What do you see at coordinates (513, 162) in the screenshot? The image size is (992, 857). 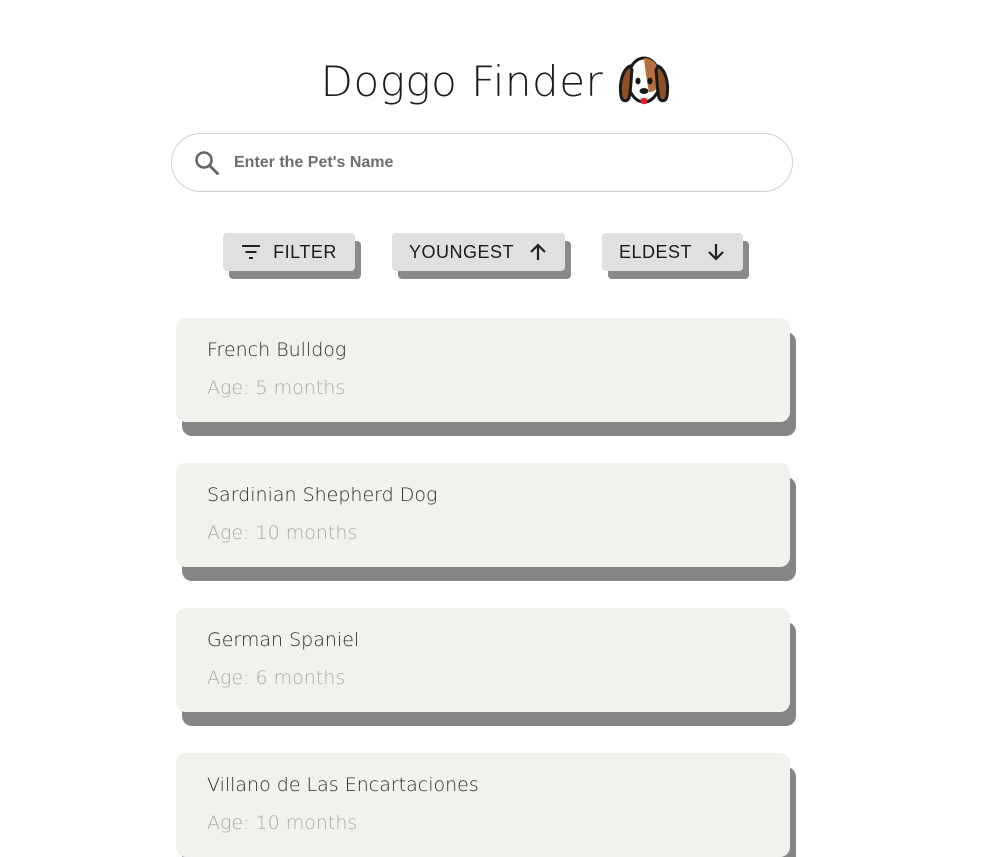 I see `pet-name-search-input` at bounding box center [513, 162].